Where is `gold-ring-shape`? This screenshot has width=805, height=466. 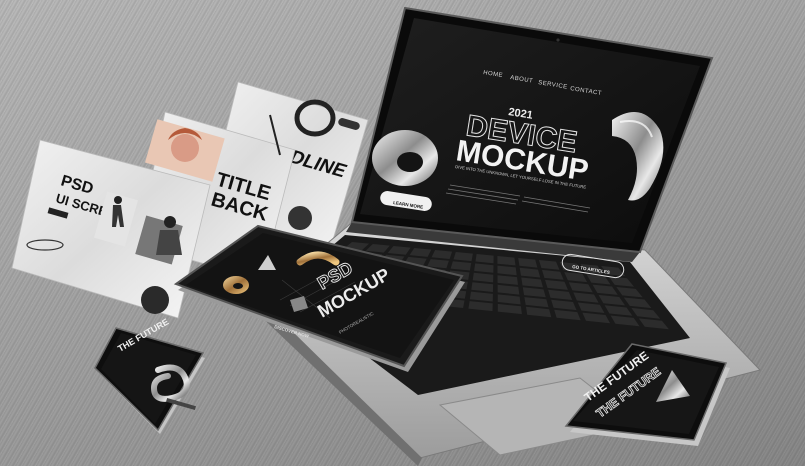 gold-ring-shape is located at coordinates (236, 285).